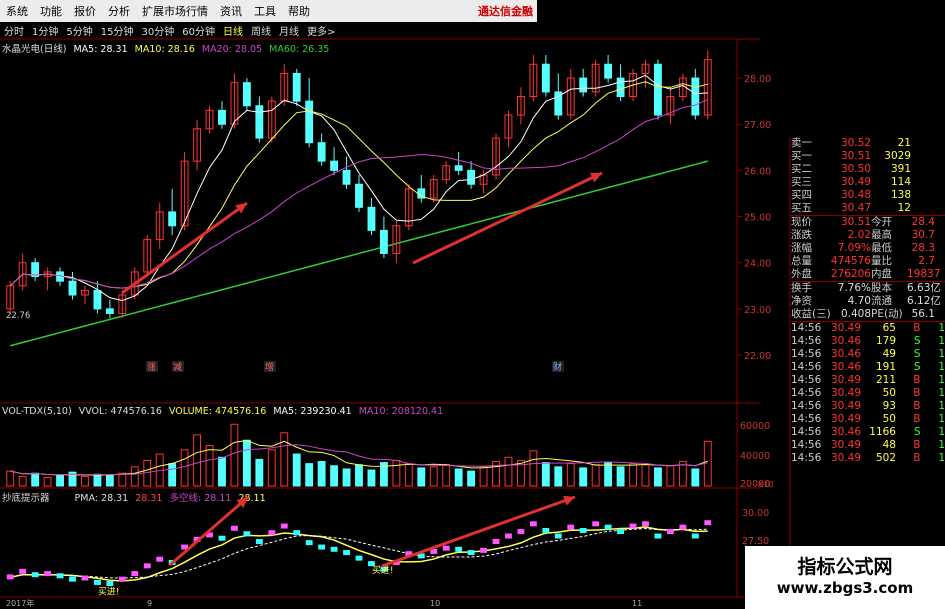 The width and height of the screenshot is (945, 609). Describe the element at coordinates (855, 195) in the screenshot. I see `order-book-row-cell: 30.48` at that location.